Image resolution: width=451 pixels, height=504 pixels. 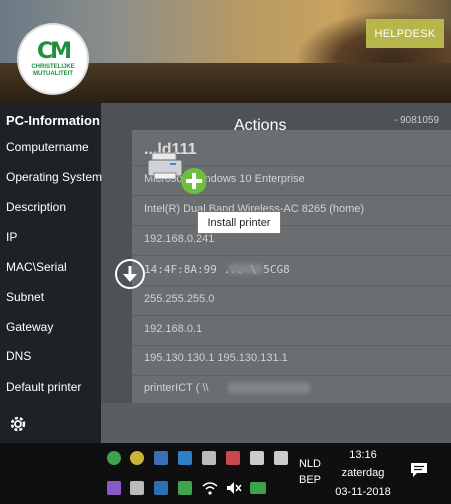 What do you see at coordinates (216, 358) in the screenshot?
I see `value-dns: 195.130.130.1 195.130.131.1` at bounding box center [216, 358].